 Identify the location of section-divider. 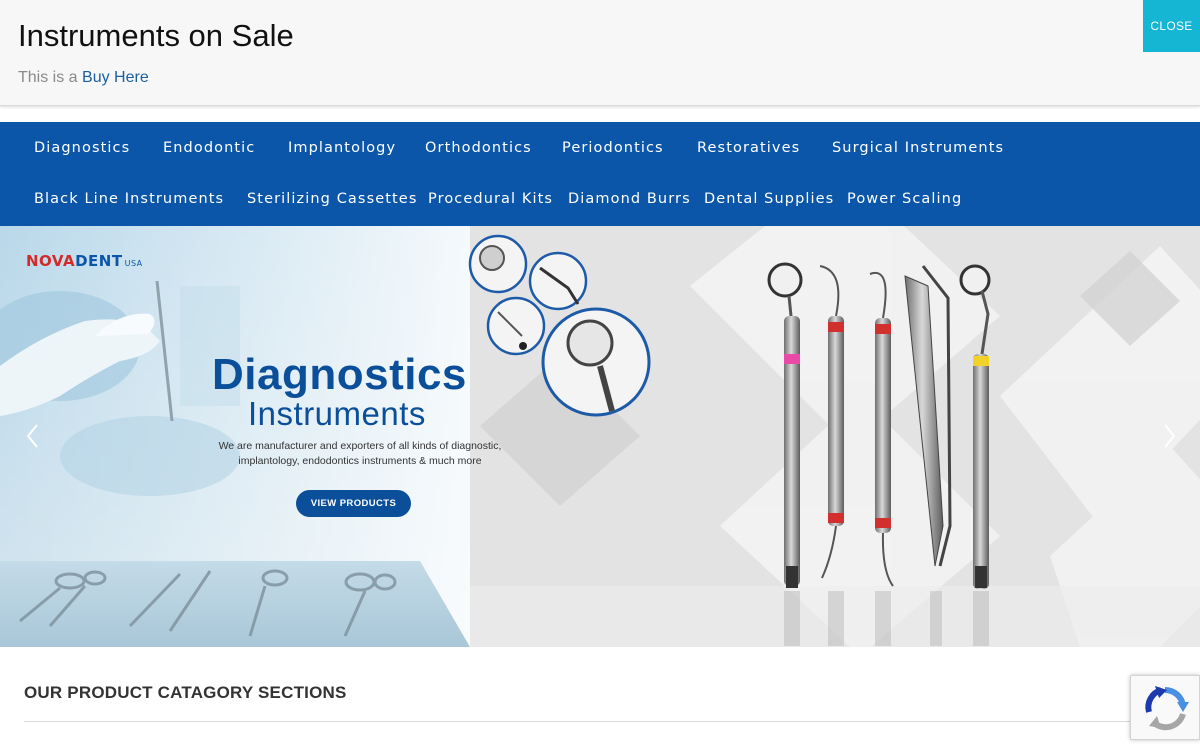
(589, 721).